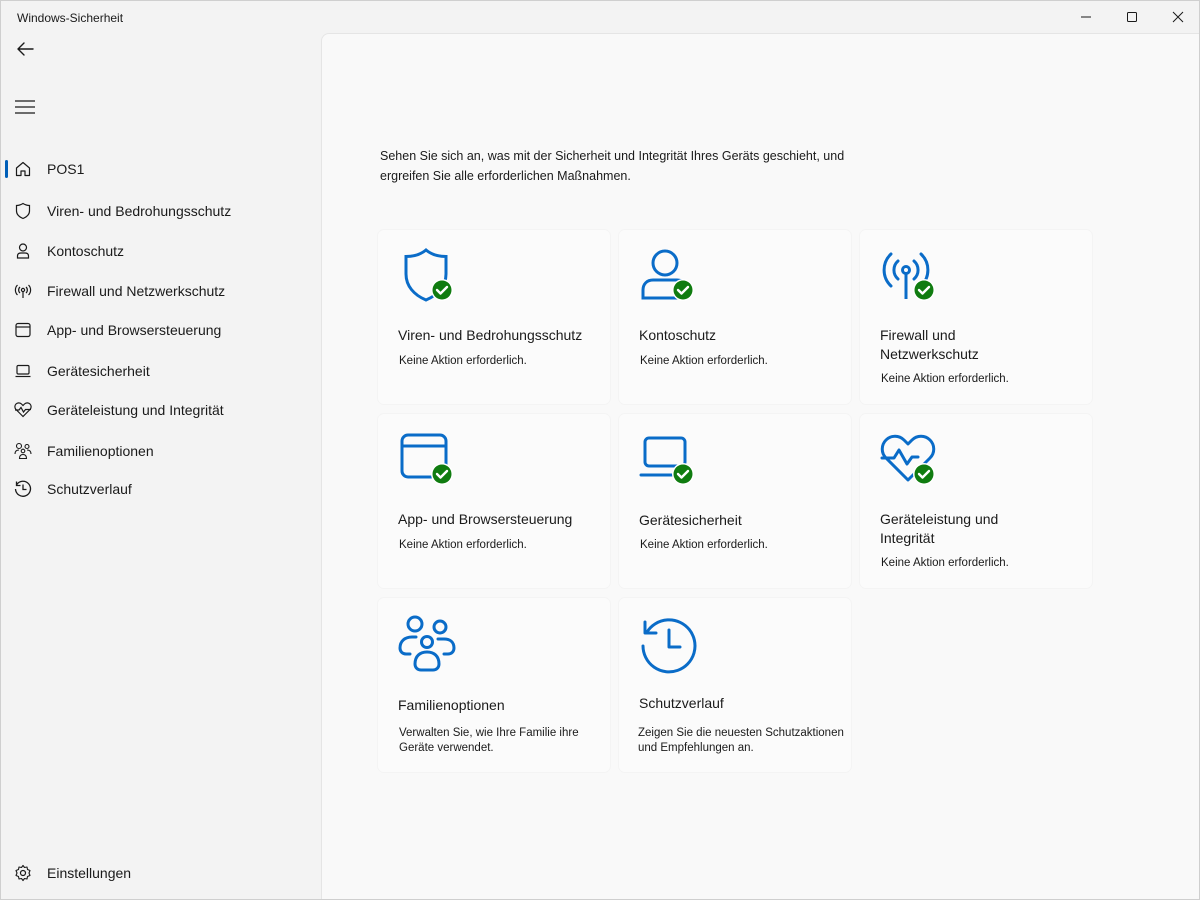 This screenshot has width=1200, height=900. Describe the element at coordinates (908, 459) in the screenshot. I see `heart-check-icon` at that location.